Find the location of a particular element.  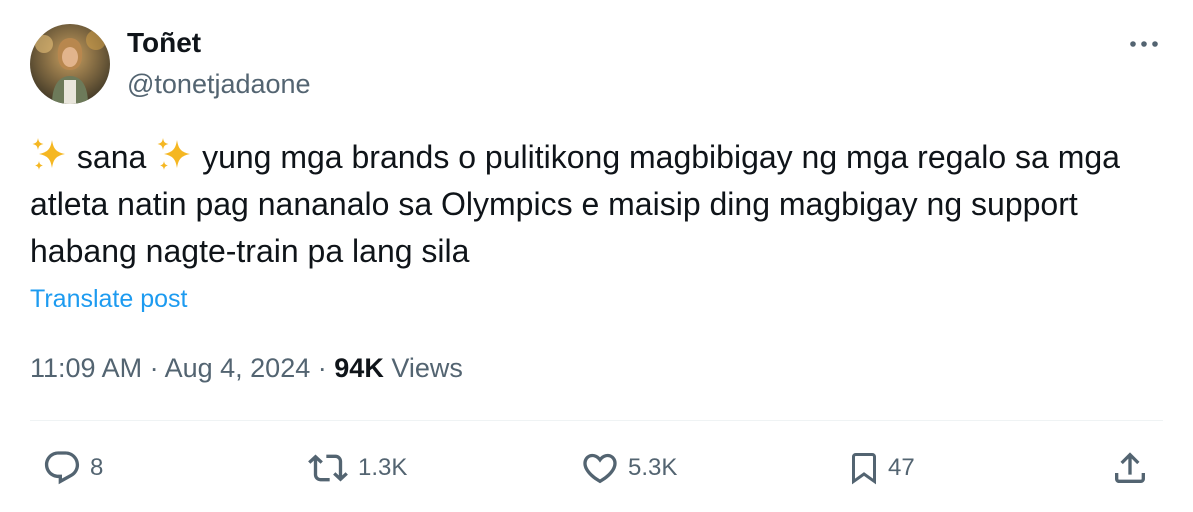

tweet-meta: 11:09 AM · Aug 4, 2024 · 94K Views is located at coordinates (246, 368).